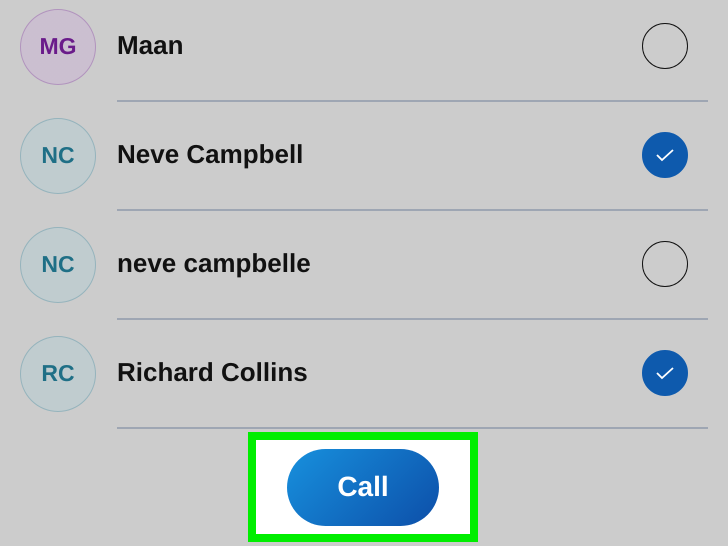  Describe the element at coordinates (210, 154) in the screenshot. I see `contact-name: Neve Campbell` at that location.